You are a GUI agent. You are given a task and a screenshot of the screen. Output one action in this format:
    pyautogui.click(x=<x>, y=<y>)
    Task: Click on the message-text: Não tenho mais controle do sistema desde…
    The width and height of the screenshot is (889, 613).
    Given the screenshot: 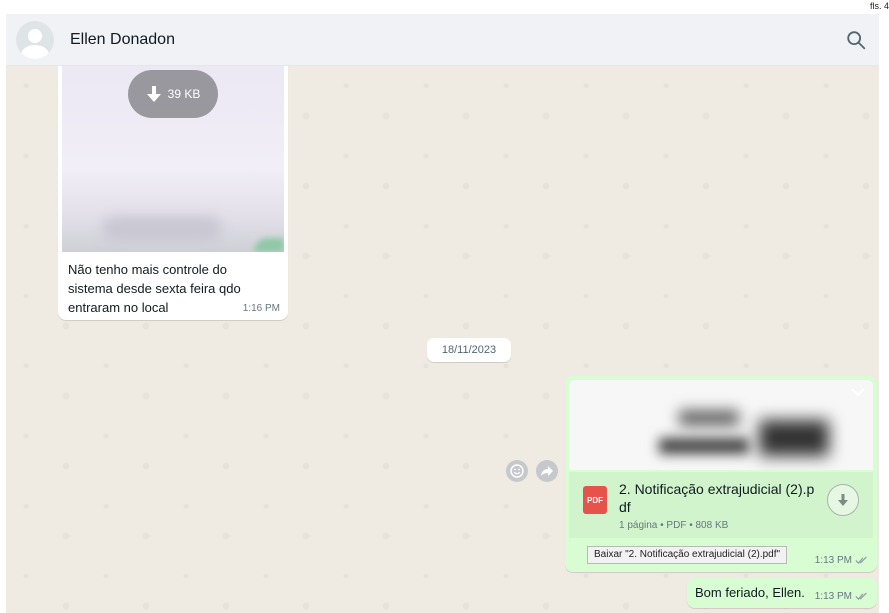 What is the action you would take?
    pyautogui.click(x=154, y=288)
    